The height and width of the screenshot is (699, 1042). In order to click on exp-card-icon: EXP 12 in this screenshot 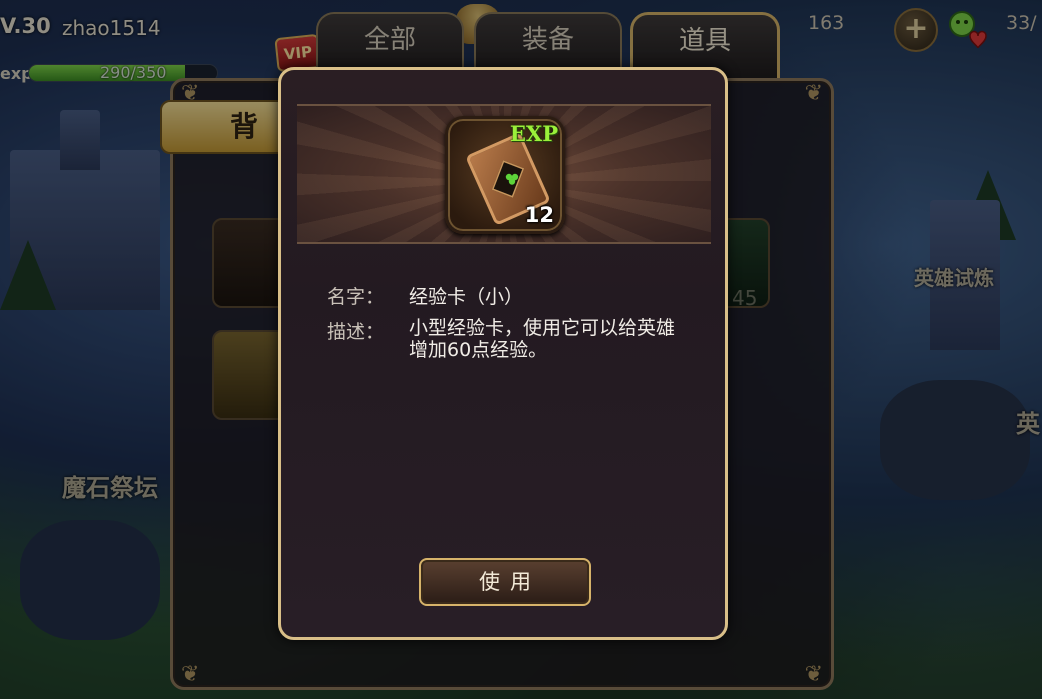, I will do `click(505, 175)`.